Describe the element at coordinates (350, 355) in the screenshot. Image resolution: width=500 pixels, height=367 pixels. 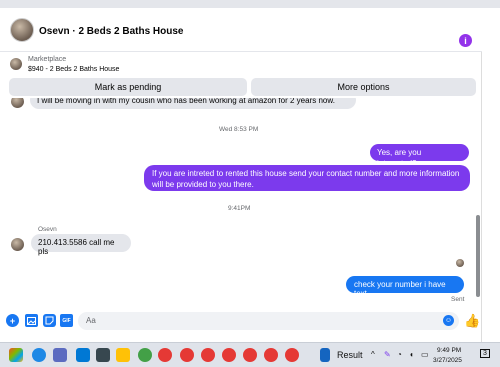
I see `search-result-label: Result` at that location.